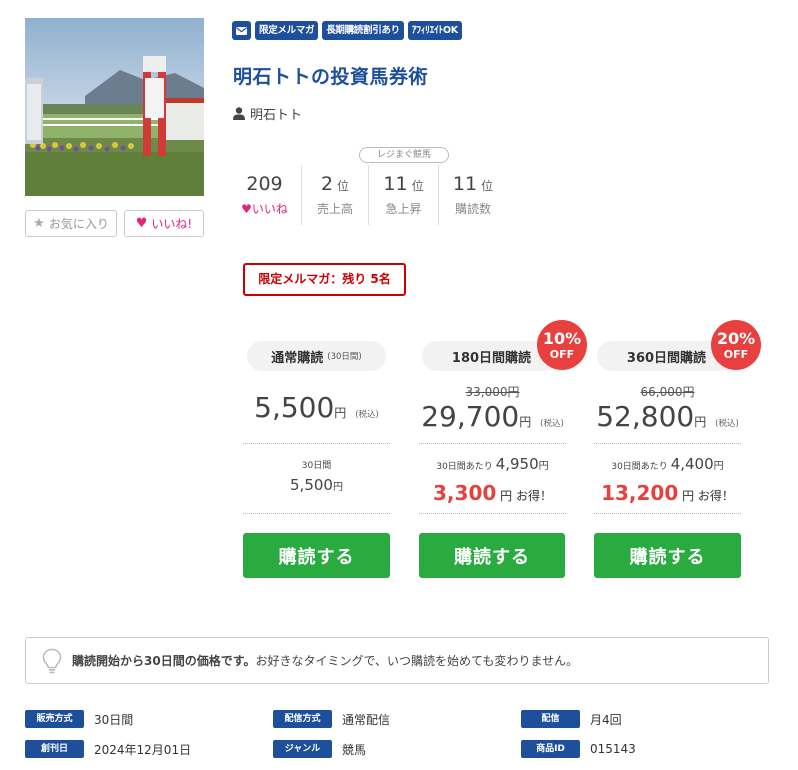 The image size is (798, 770). I want to click on likes-count: 209, so click(264, 184).